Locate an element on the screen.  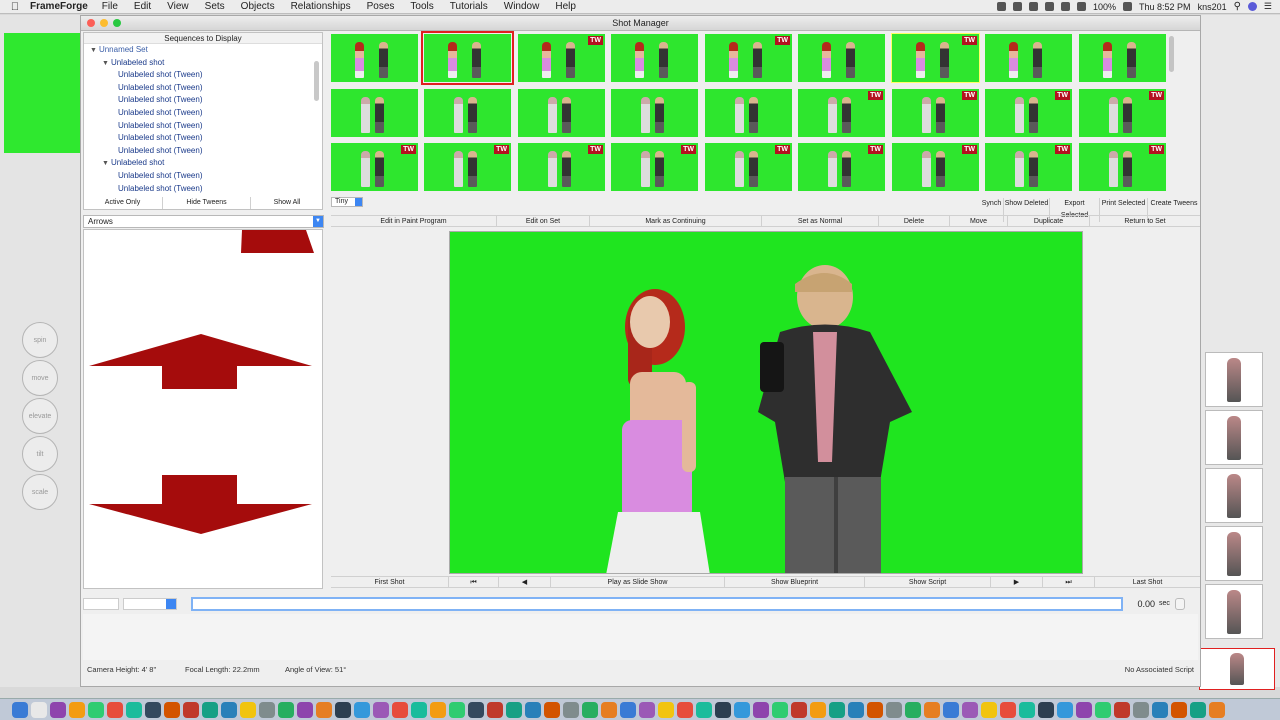
previous-shot-icon: ◀ is located at coordinates (525, 582).